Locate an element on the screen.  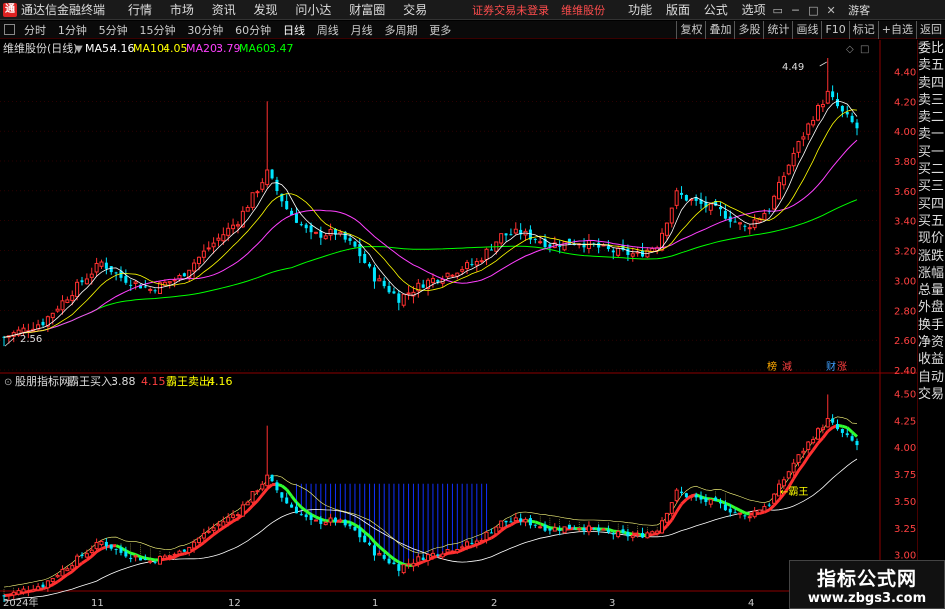
add-favorite-button: +自选 is located at coordinates (896, 30).